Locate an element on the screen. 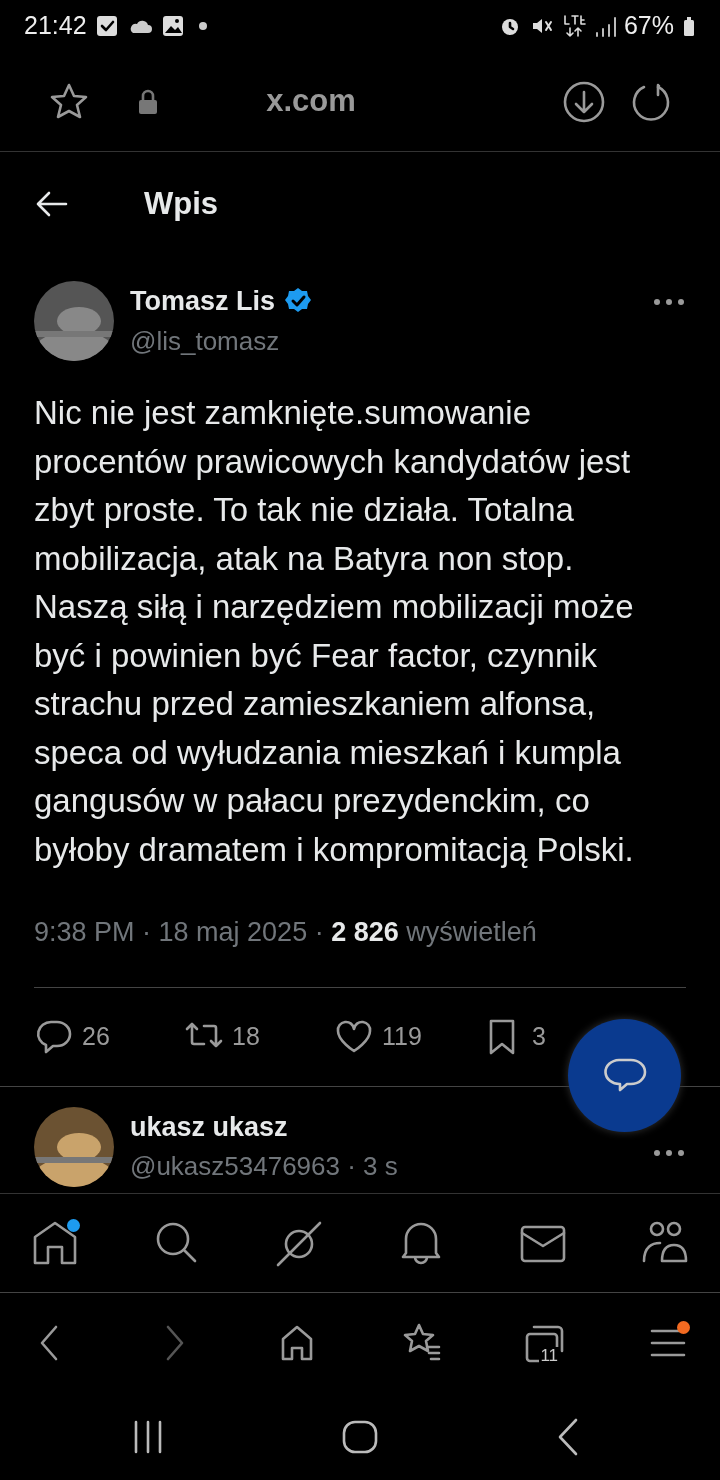 The image size is (720, 1480). url-text: x.com is located at coordinates (311, 101).